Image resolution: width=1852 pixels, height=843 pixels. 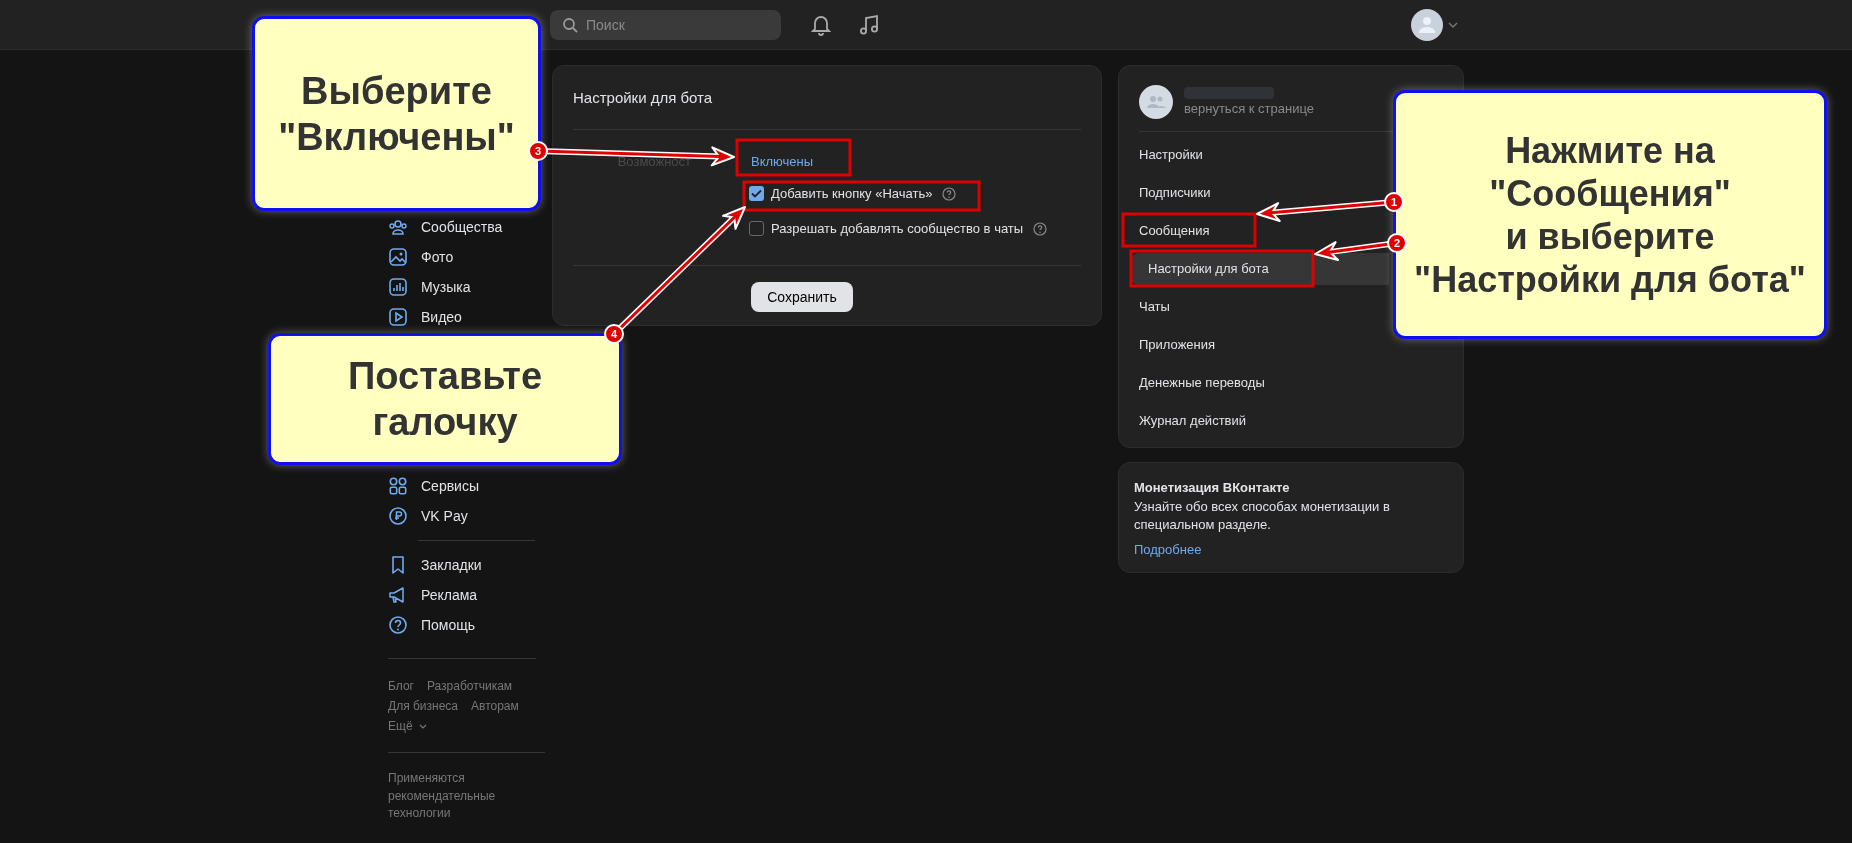 I want to click on video-icon, so click(x=398, y=317).